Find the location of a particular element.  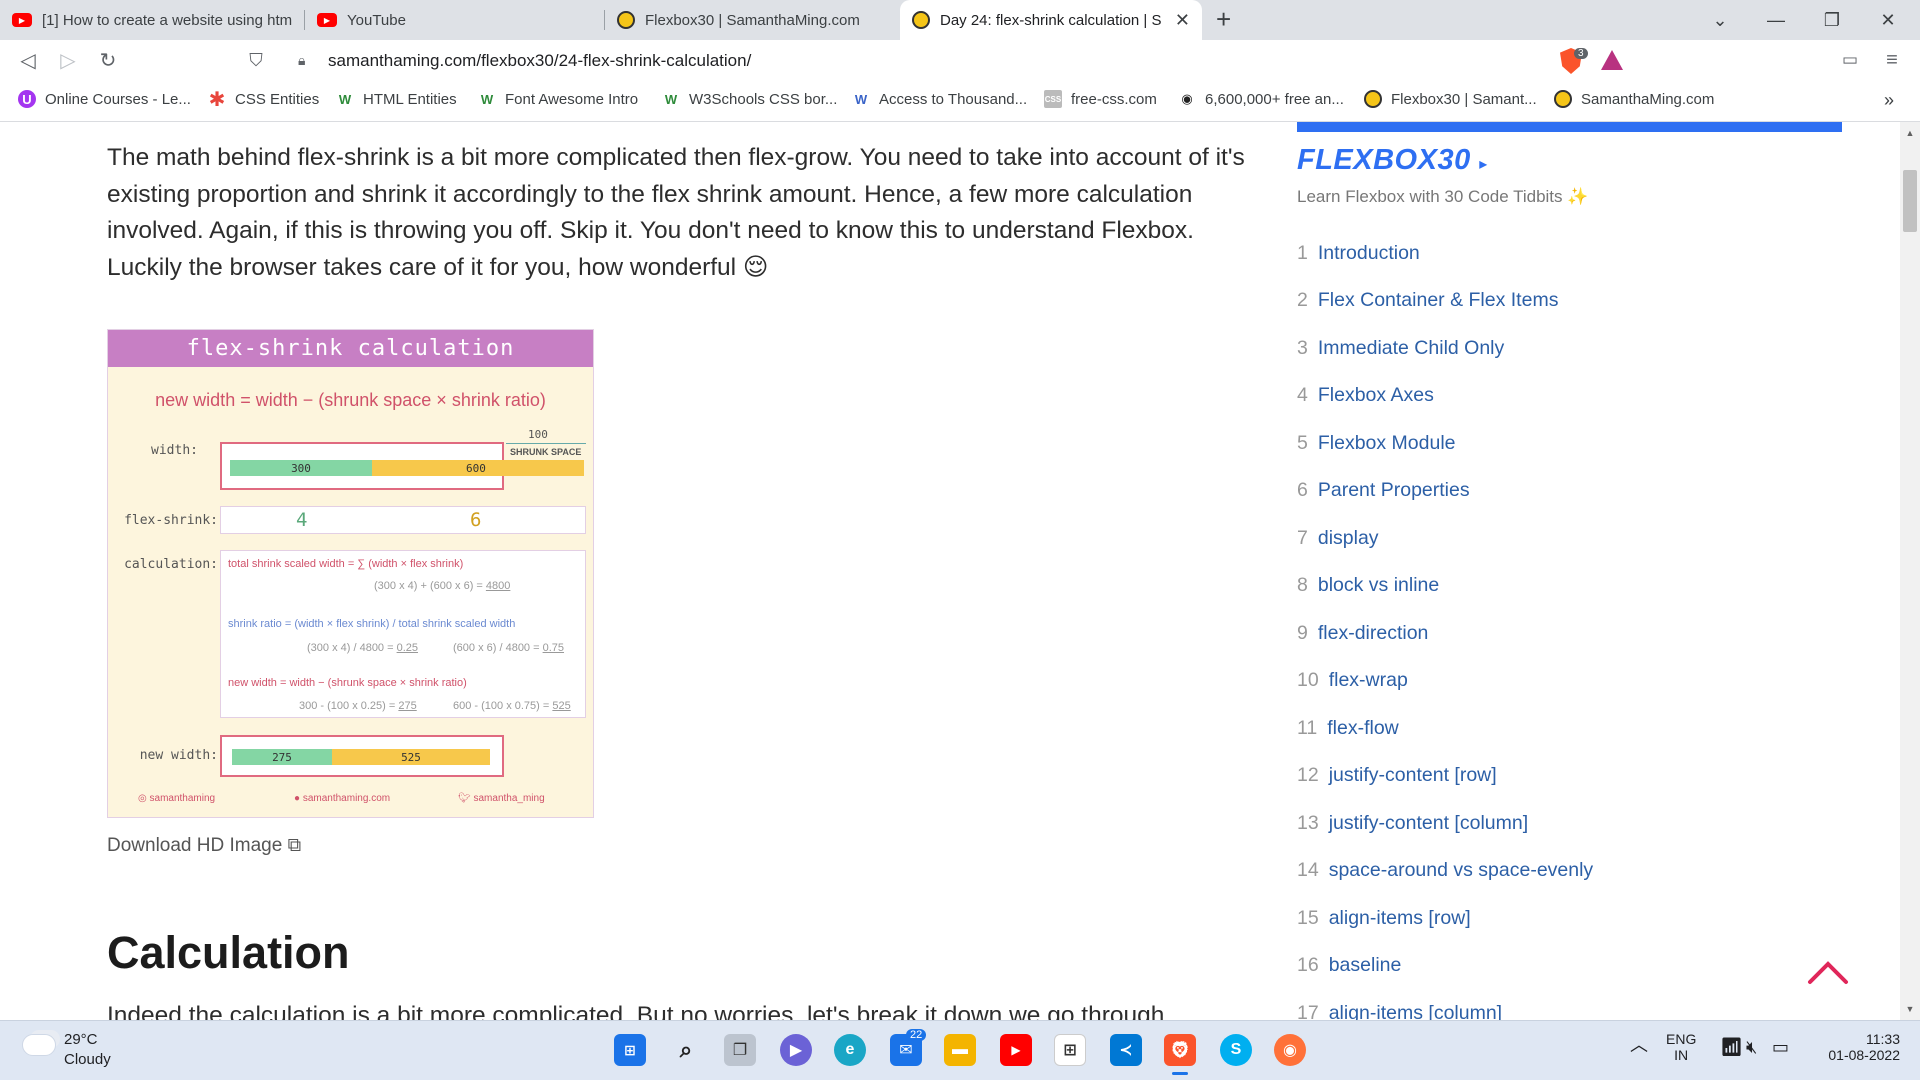

chevron-up-icon is located at coordinates (1828, 972).